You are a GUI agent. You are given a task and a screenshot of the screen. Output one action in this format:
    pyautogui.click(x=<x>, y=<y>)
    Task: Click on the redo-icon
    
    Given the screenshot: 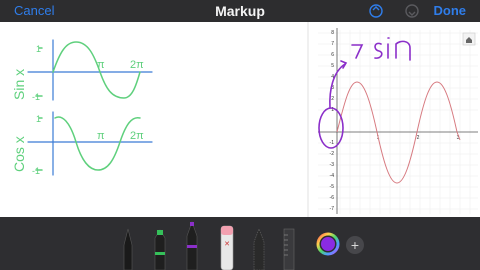 What is the action you would take?
    pyautogui.click(x=412, y=11)
    